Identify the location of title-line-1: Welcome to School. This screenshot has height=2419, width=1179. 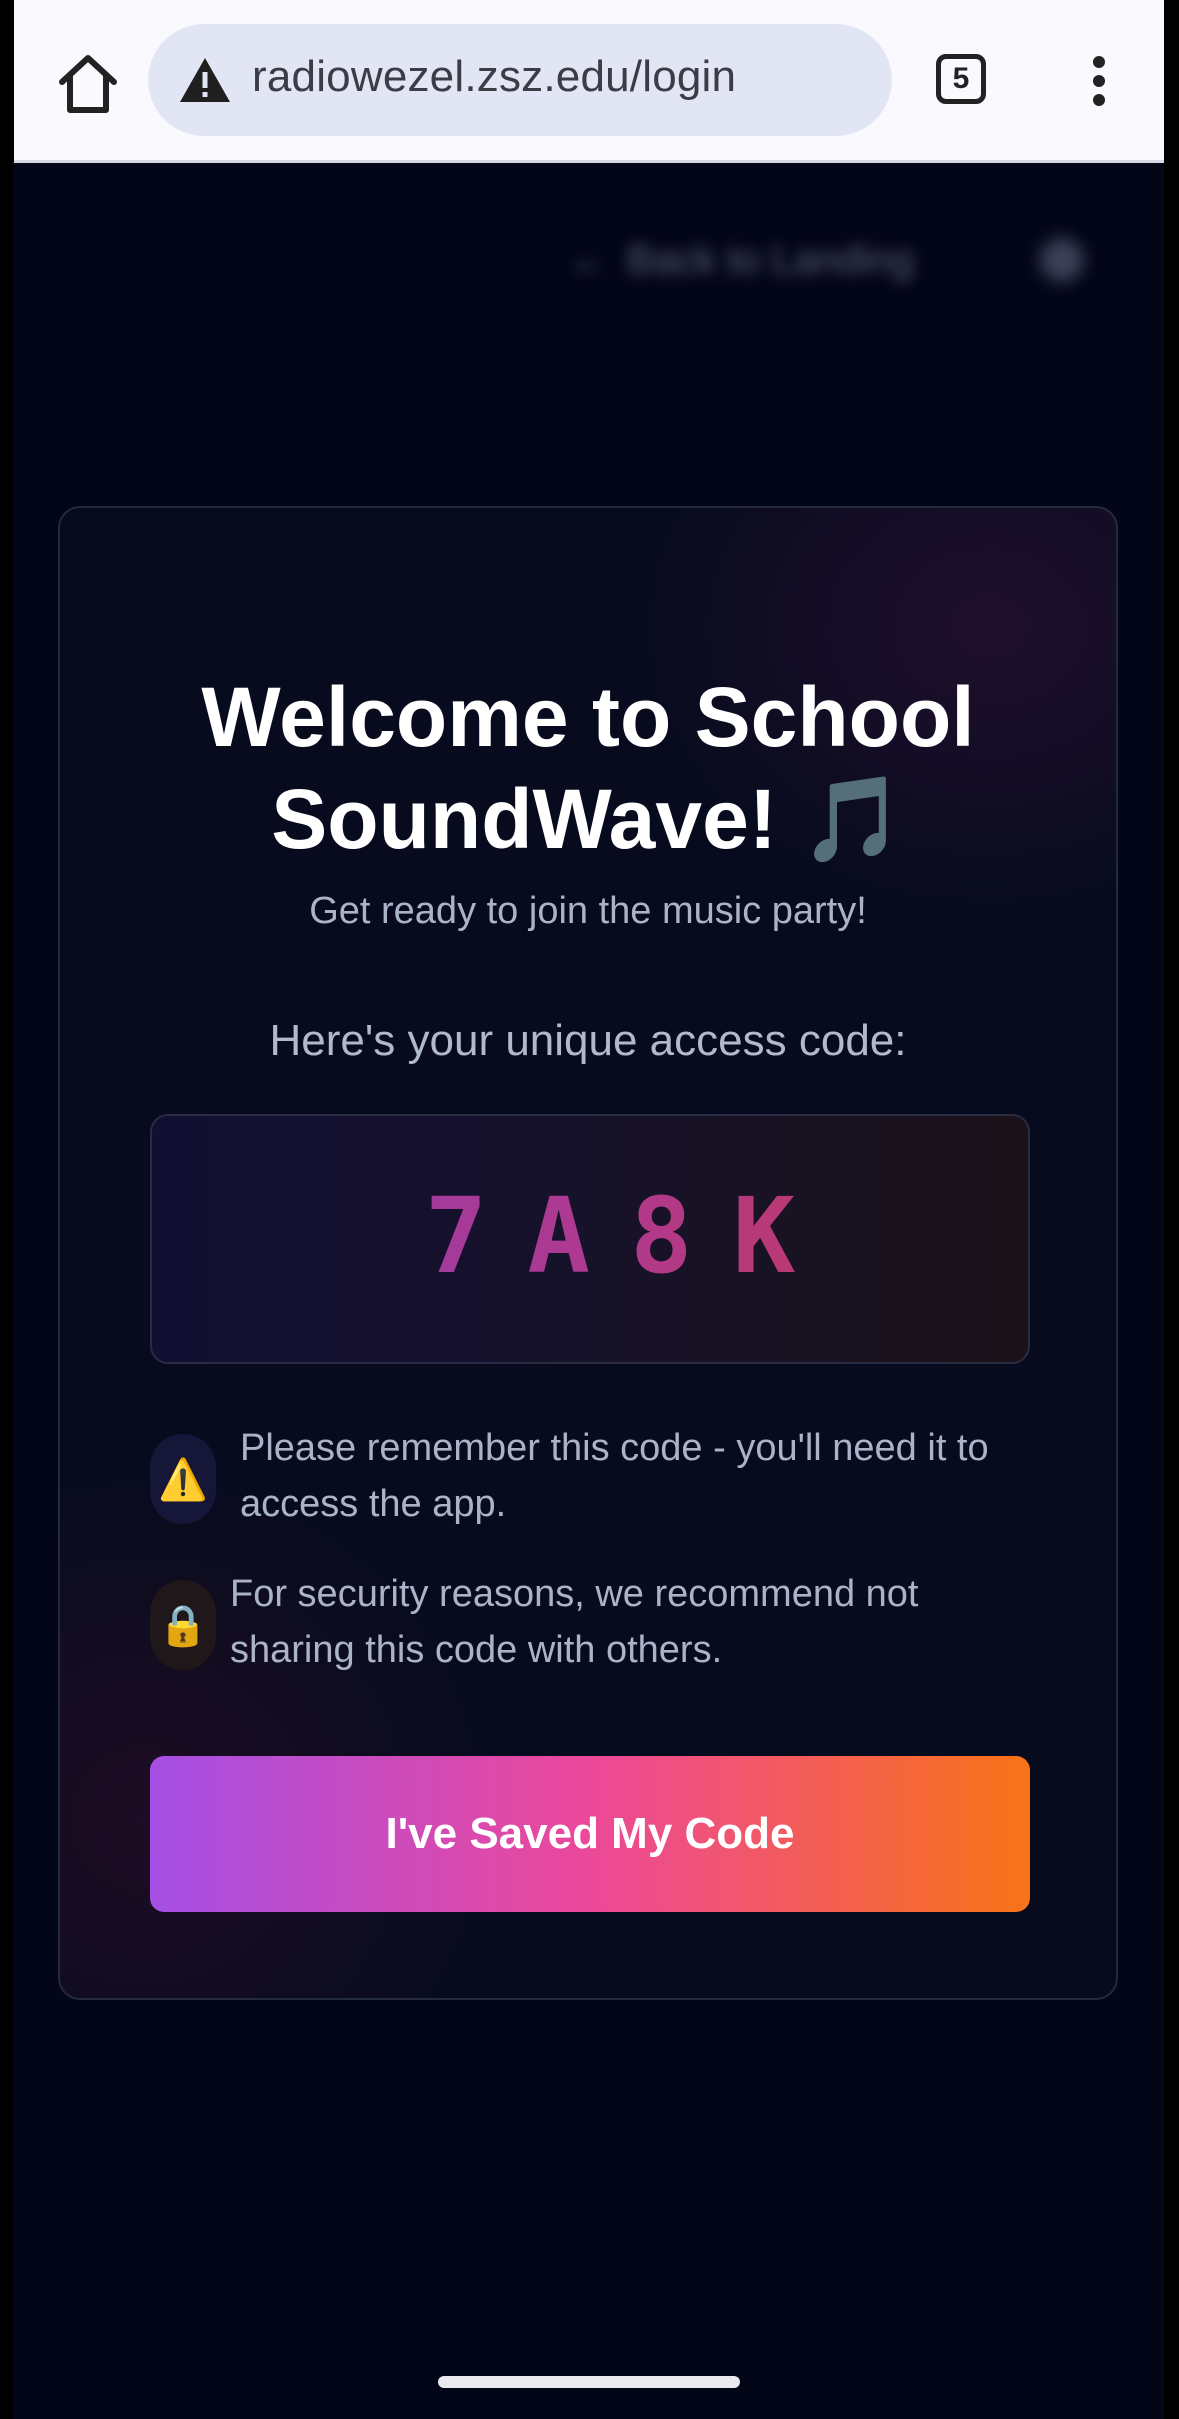
(588, 717).